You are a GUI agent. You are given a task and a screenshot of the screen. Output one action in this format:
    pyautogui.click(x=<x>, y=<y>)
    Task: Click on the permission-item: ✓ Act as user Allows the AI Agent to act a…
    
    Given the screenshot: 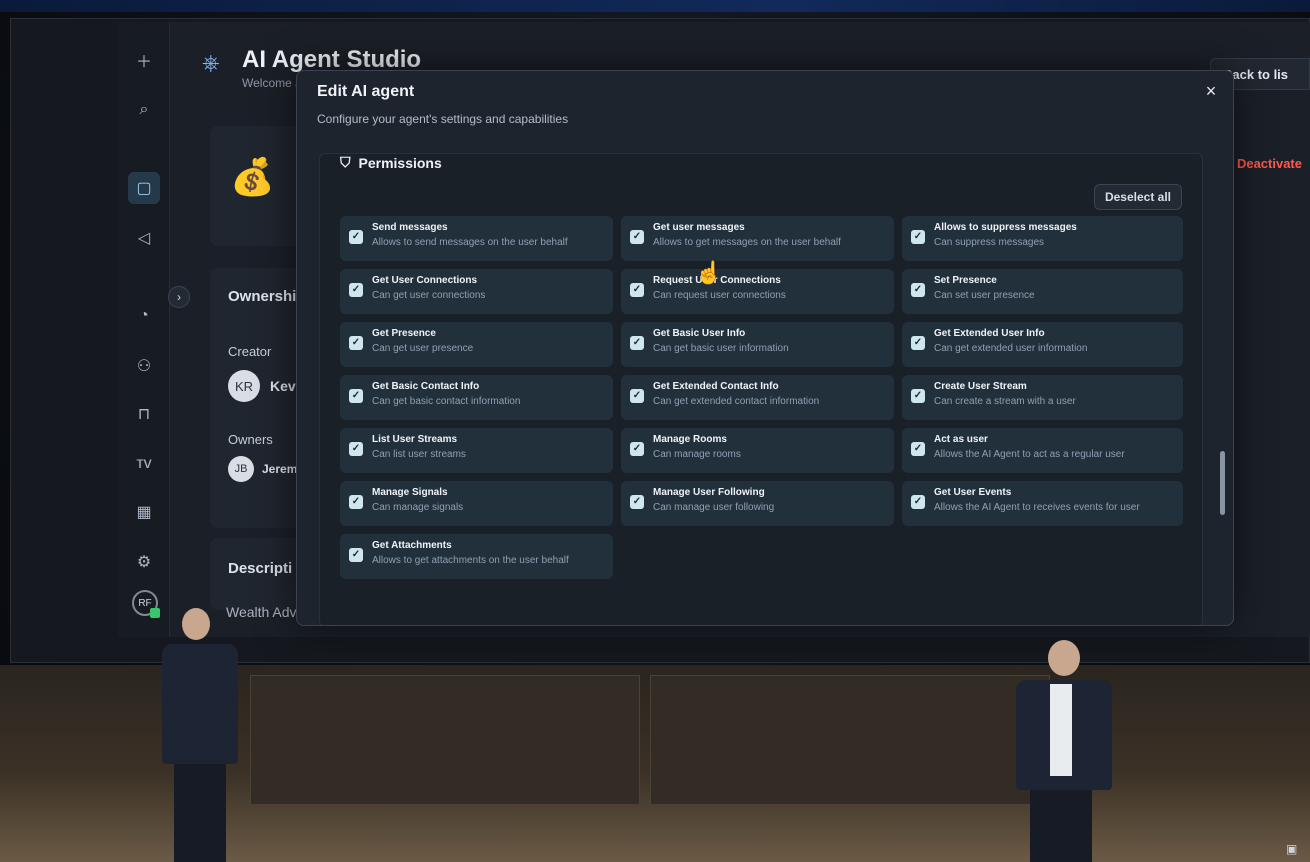 What is the action you would take?
    pyautogui.click(x=1042, y=450)
    